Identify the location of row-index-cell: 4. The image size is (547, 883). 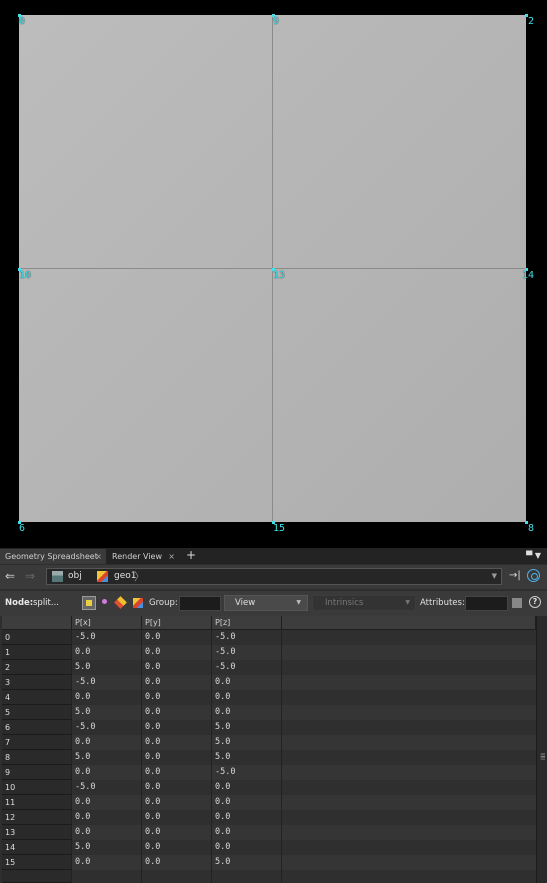
(37, 697).